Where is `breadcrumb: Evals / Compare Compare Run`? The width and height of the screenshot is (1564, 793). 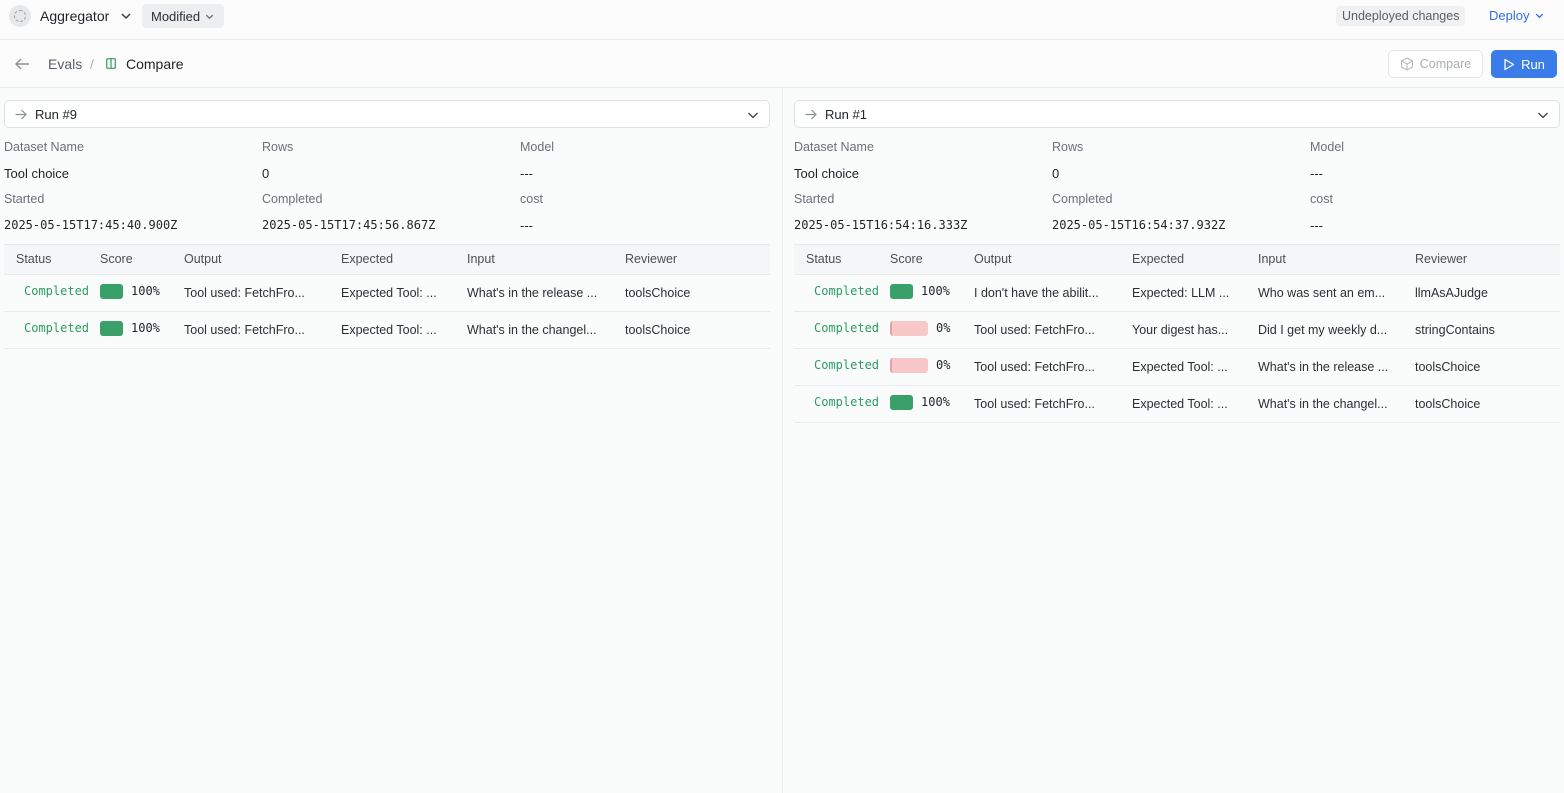
breadcrumb: Evals / Compare Compare Run is located at coordinates (782, 64).